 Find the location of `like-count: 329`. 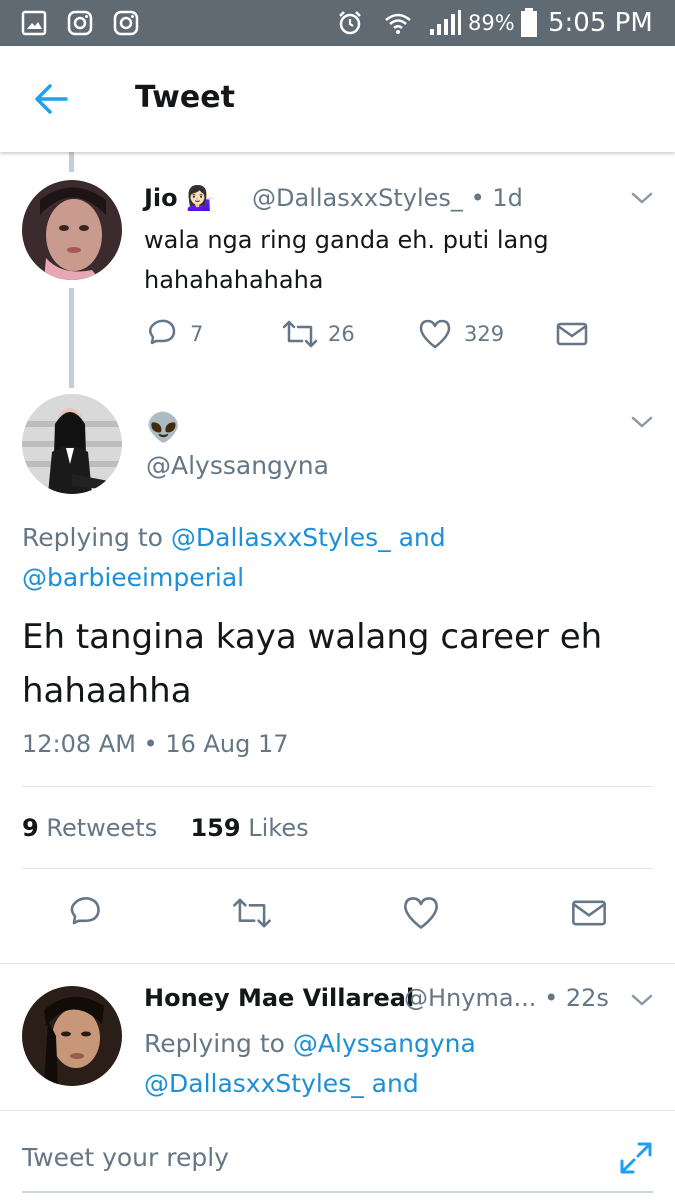

like-count: 329 is located at coordinates (484, 334).